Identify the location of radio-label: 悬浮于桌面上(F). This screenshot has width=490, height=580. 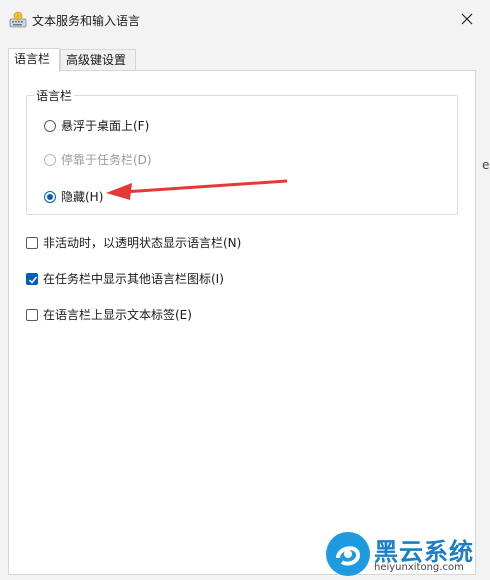
(105, 126).